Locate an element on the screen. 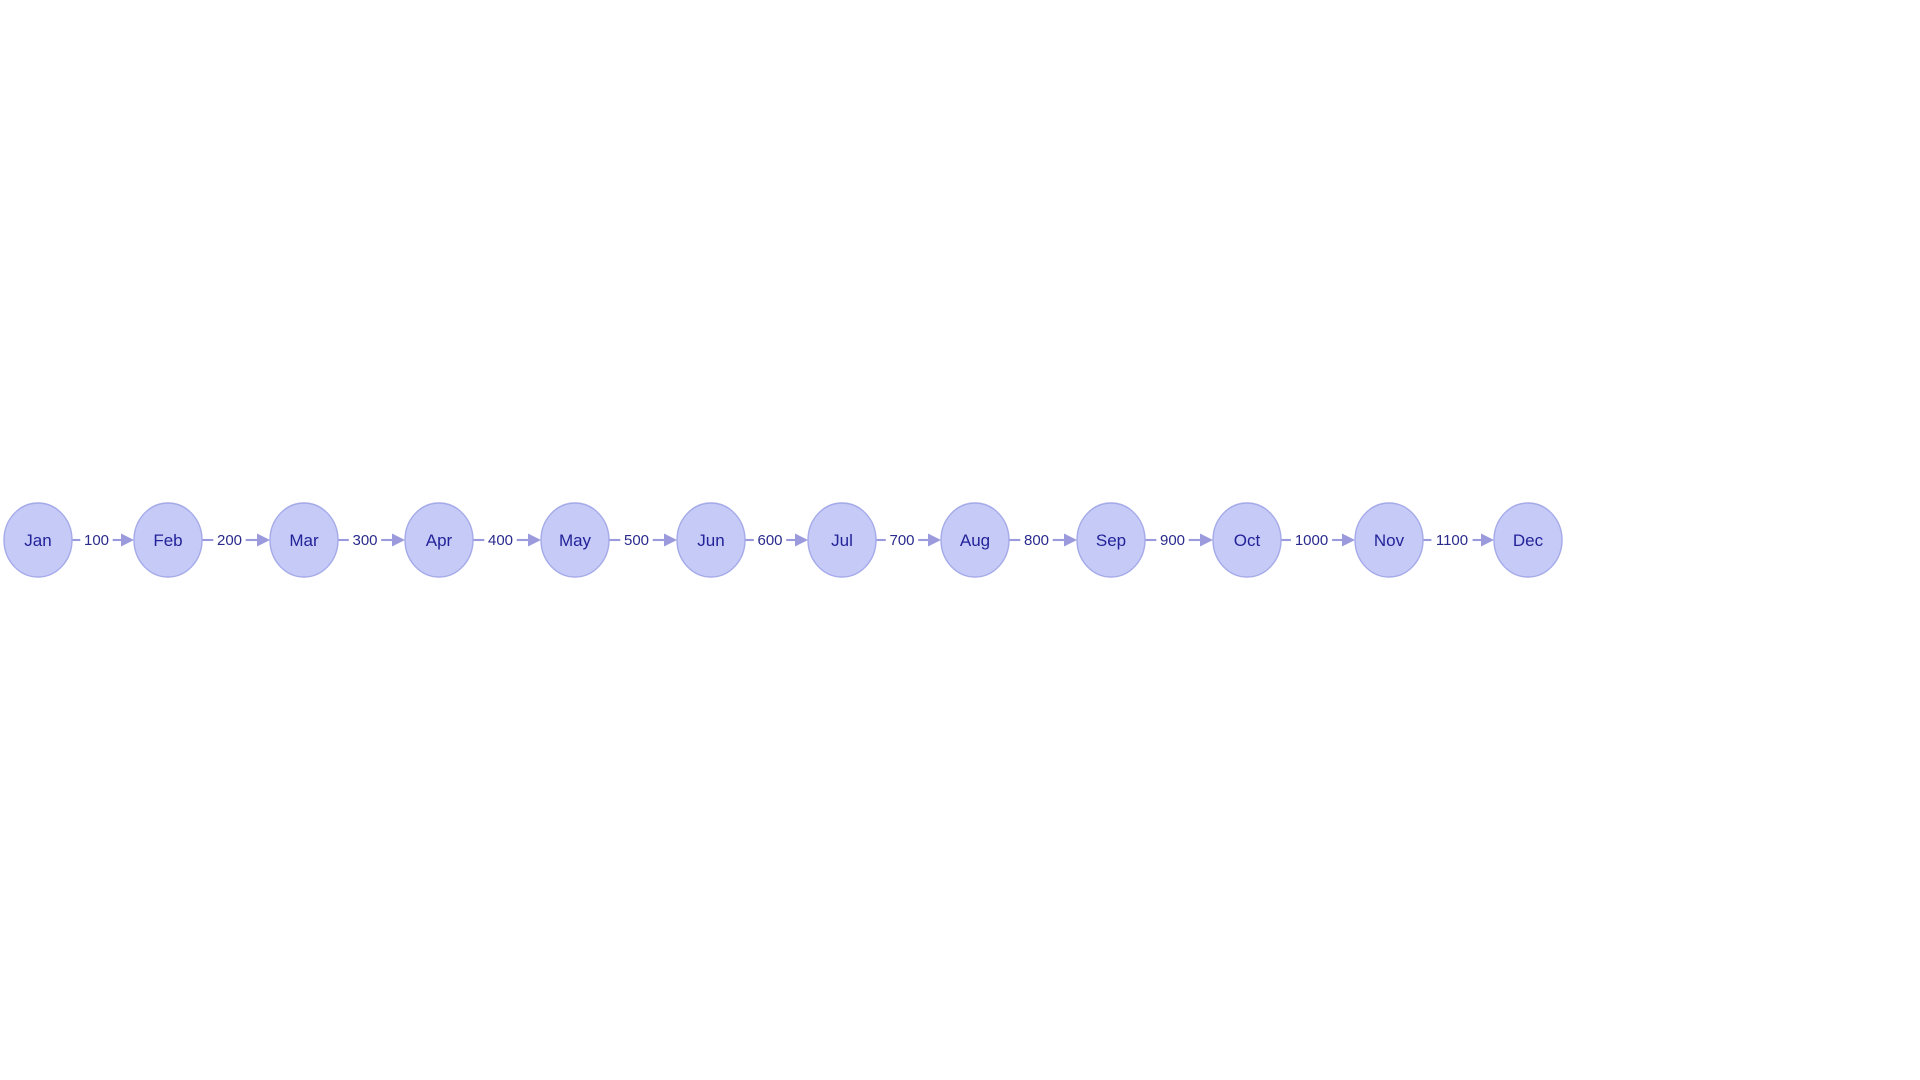  edge-label: 1100 is located at coordinates (1452, 540).